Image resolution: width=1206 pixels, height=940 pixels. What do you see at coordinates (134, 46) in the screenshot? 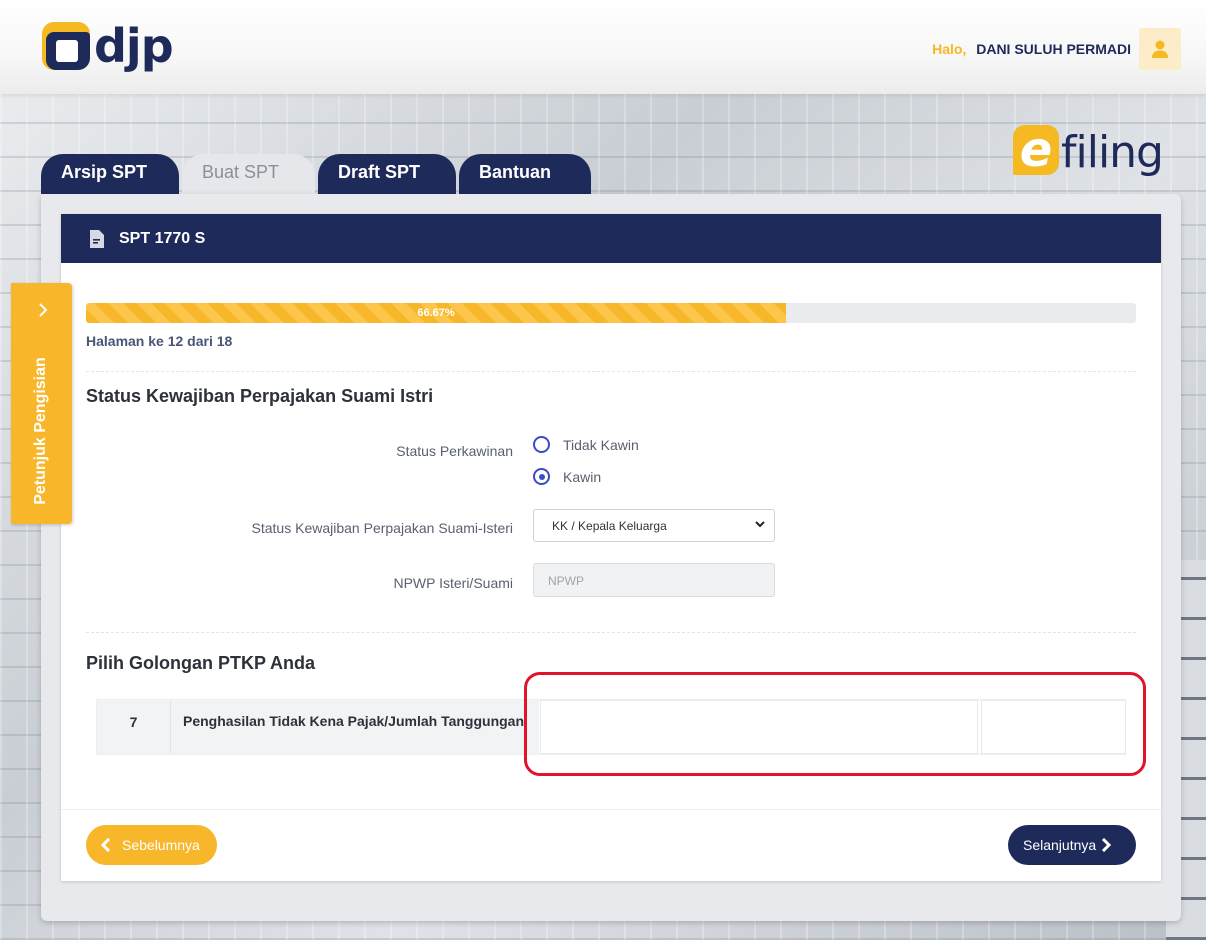
I see `djp-logo-text: djp` at bounding box center [134, 46].